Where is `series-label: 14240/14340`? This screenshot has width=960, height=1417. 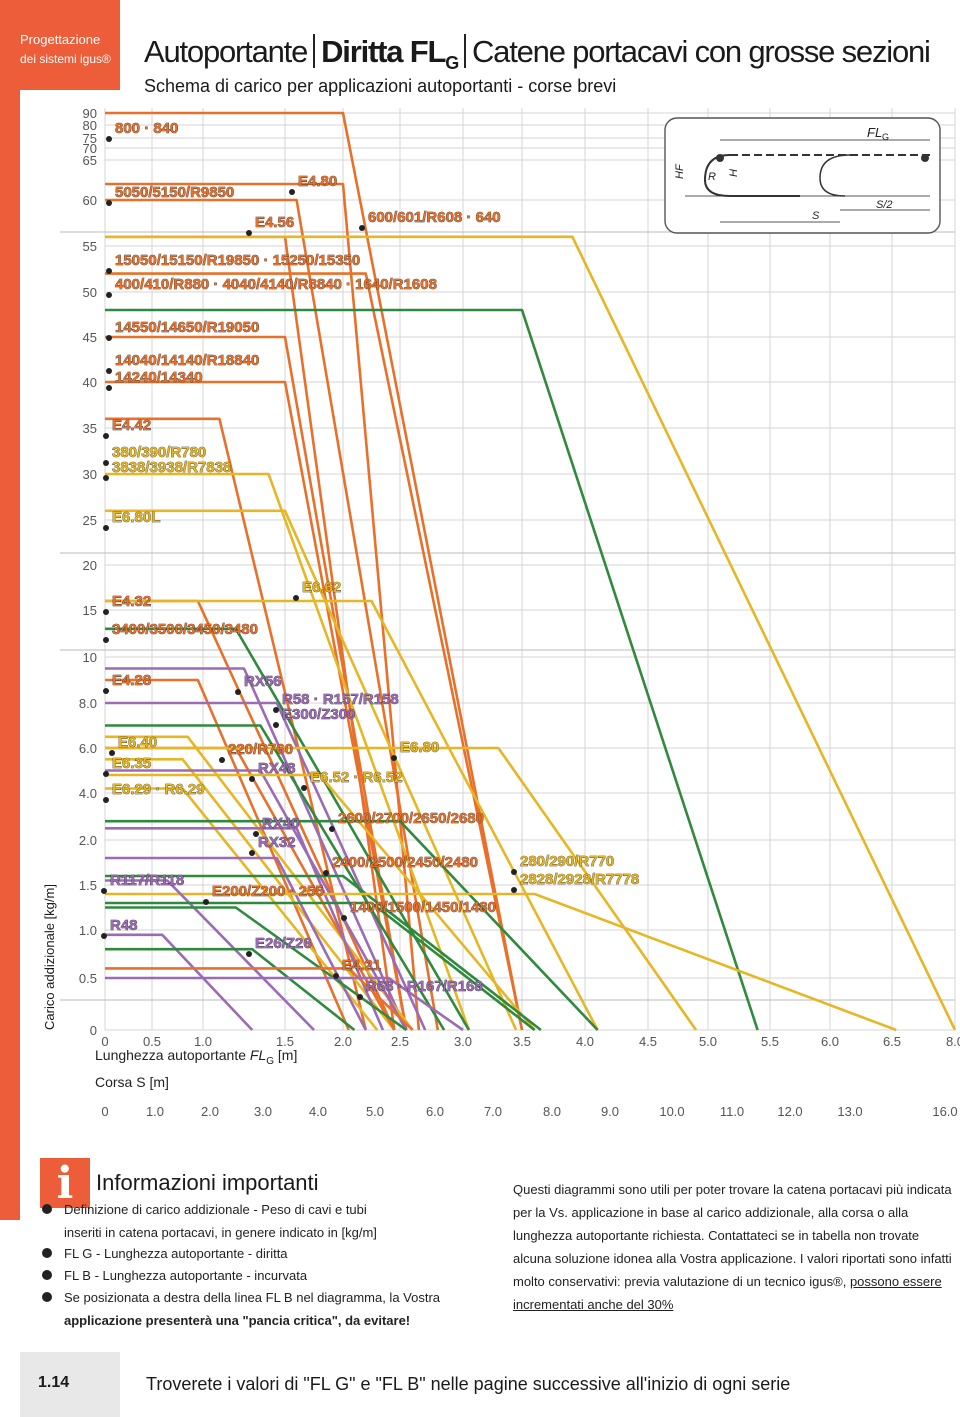 series-label: 14240/14340 is located at coordinates (159, 377).